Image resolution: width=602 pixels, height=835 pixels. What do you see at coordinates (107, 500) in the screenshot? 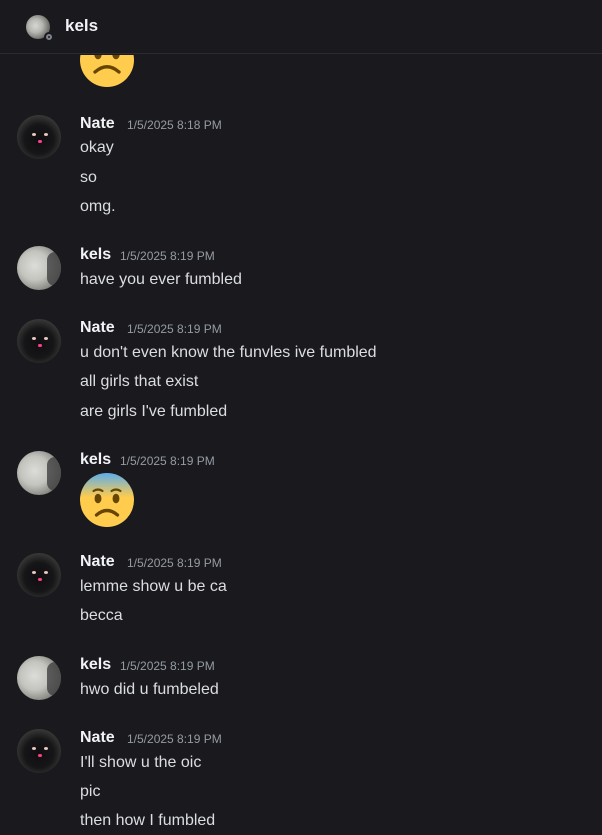
I see `anxious-face-with-sweat-emoji-icon` at bounding box center [107, 500].